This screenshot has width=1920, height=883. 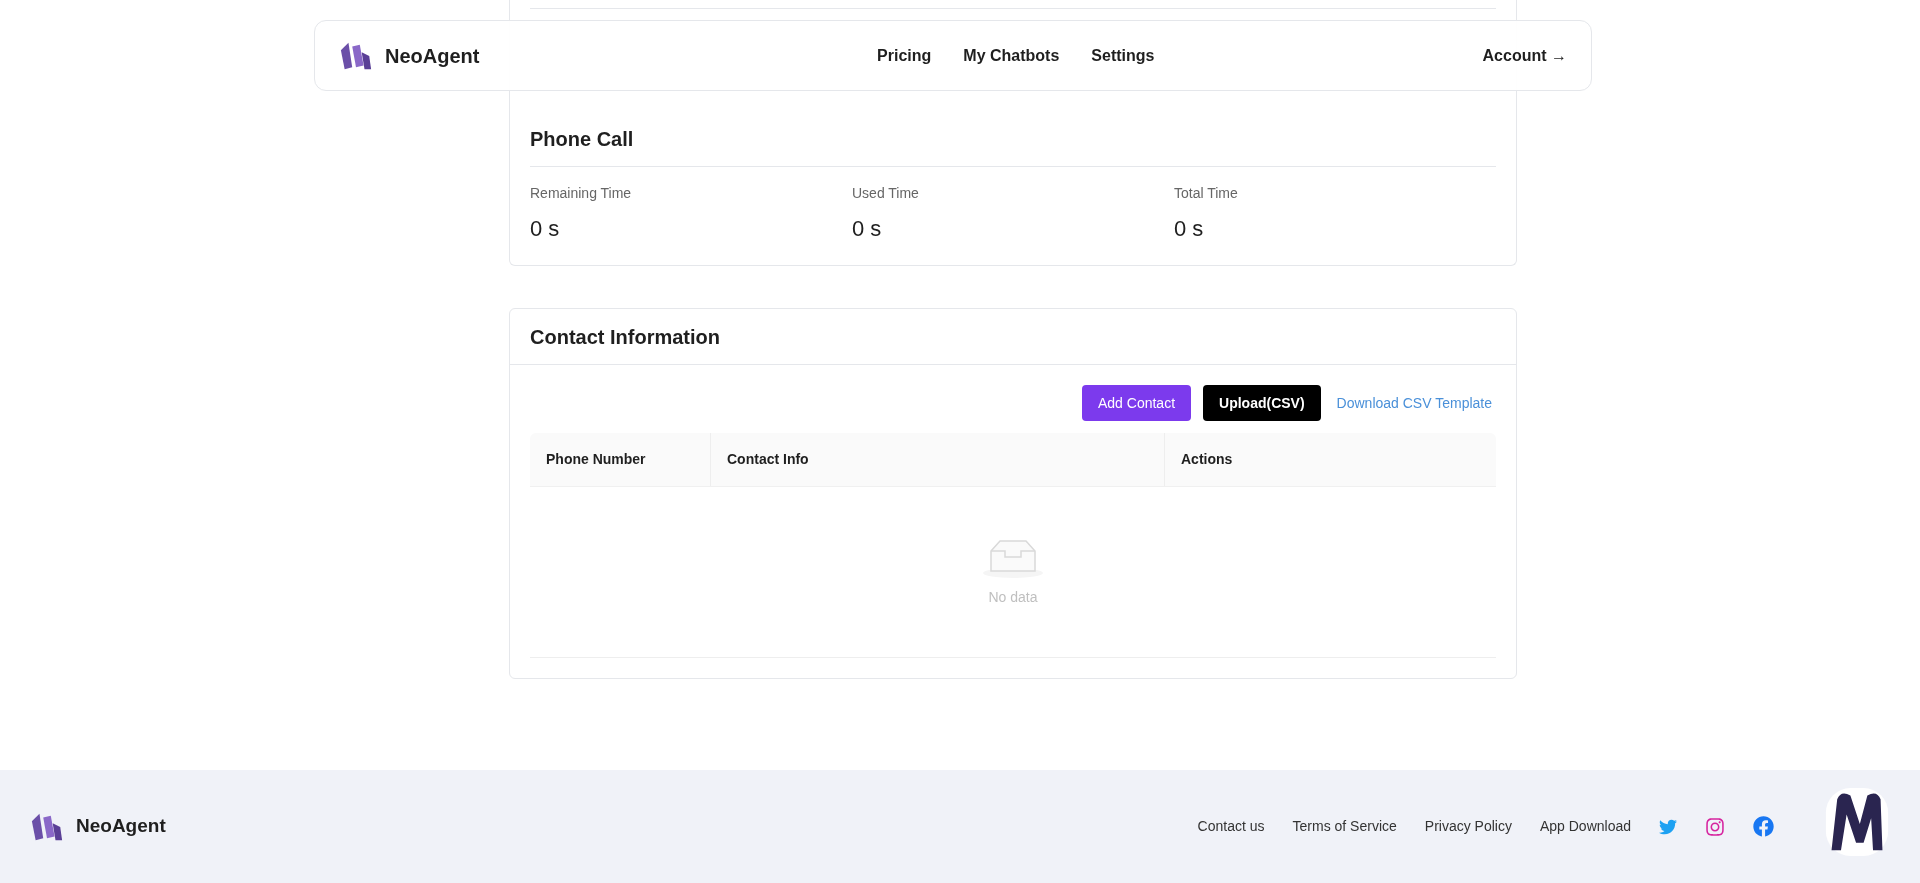 What do you see at coordinates (1137, 403) in the screenshot?
I see `add-contact-button: Add Contact` at bounding box center [1137, 403].